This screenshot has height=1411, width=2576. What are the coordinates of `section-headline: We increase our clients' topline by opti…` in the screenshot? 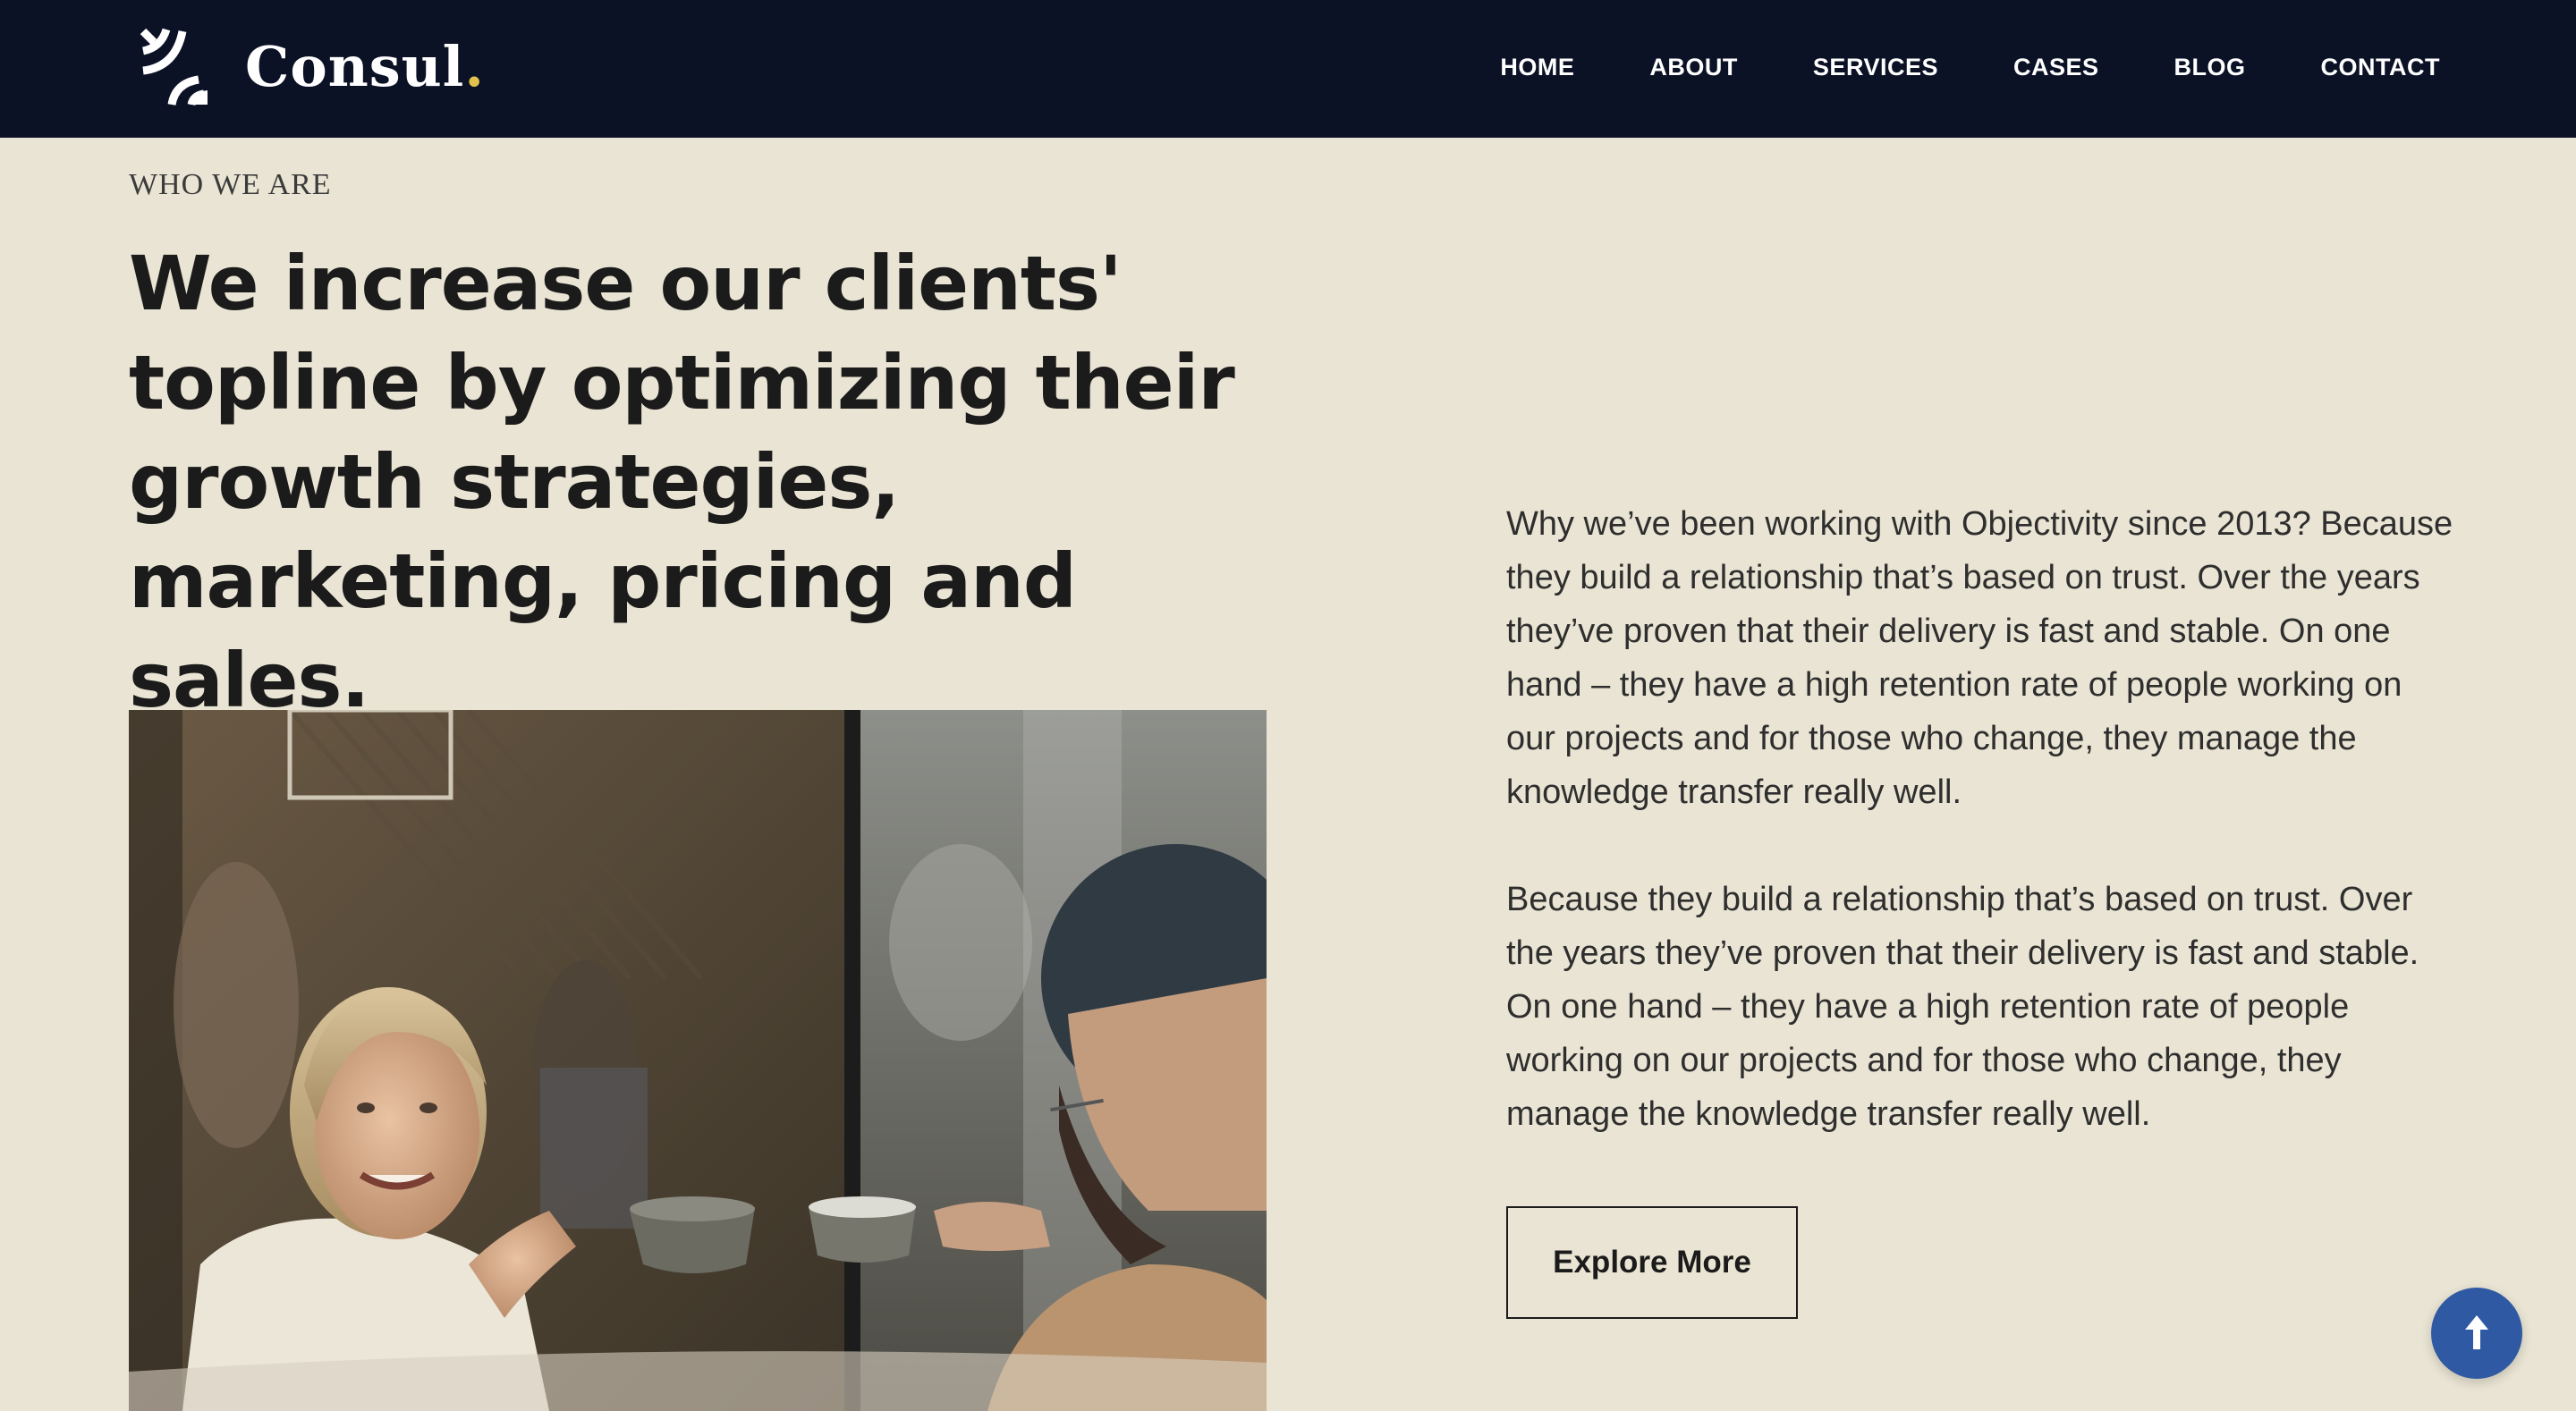 It's located at (682, 482).